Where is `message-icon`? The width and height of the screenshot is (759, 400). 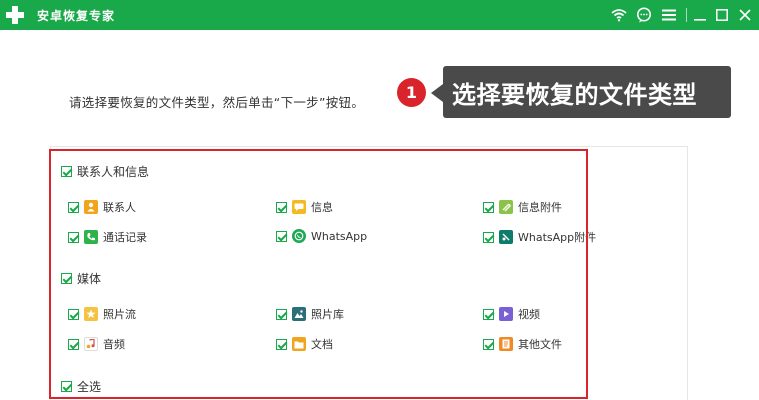 message-icon is located at coordinates (299, 207).